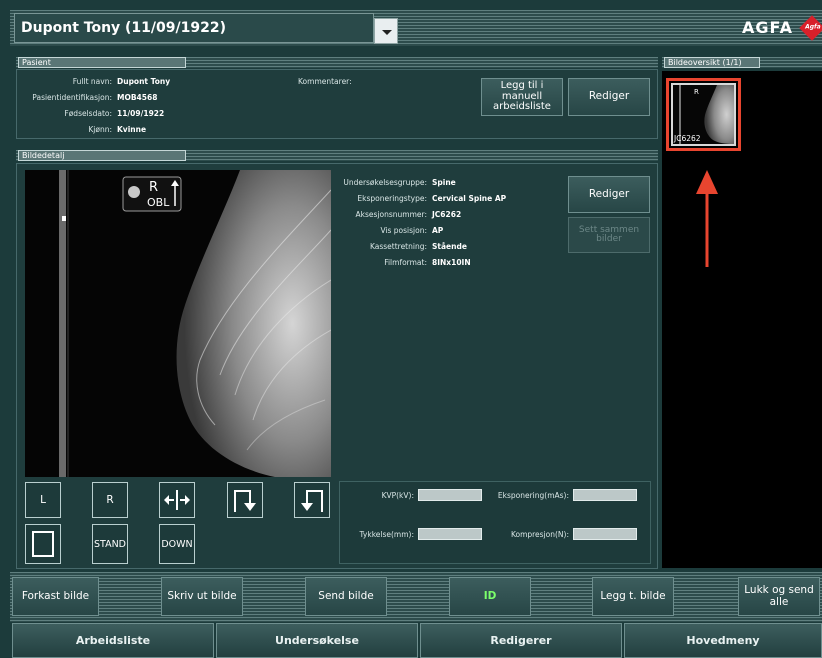  Describe the element at coordinates (43, 500) in the screenshot. I see `left-marker-button: L` at that location.